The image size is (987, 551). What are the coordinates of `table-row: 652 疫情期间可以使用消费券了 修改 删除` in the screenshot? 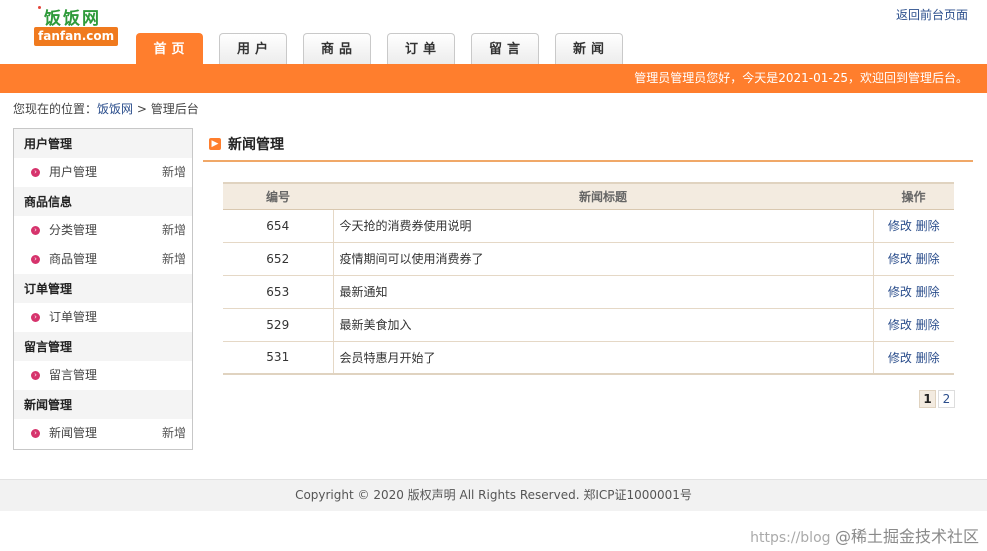 It's located at (588, 259).